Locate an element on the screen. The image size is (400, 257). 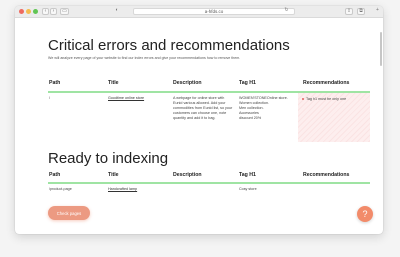
row-title-link: Goodtime online store is located at coordinates (126, 98).